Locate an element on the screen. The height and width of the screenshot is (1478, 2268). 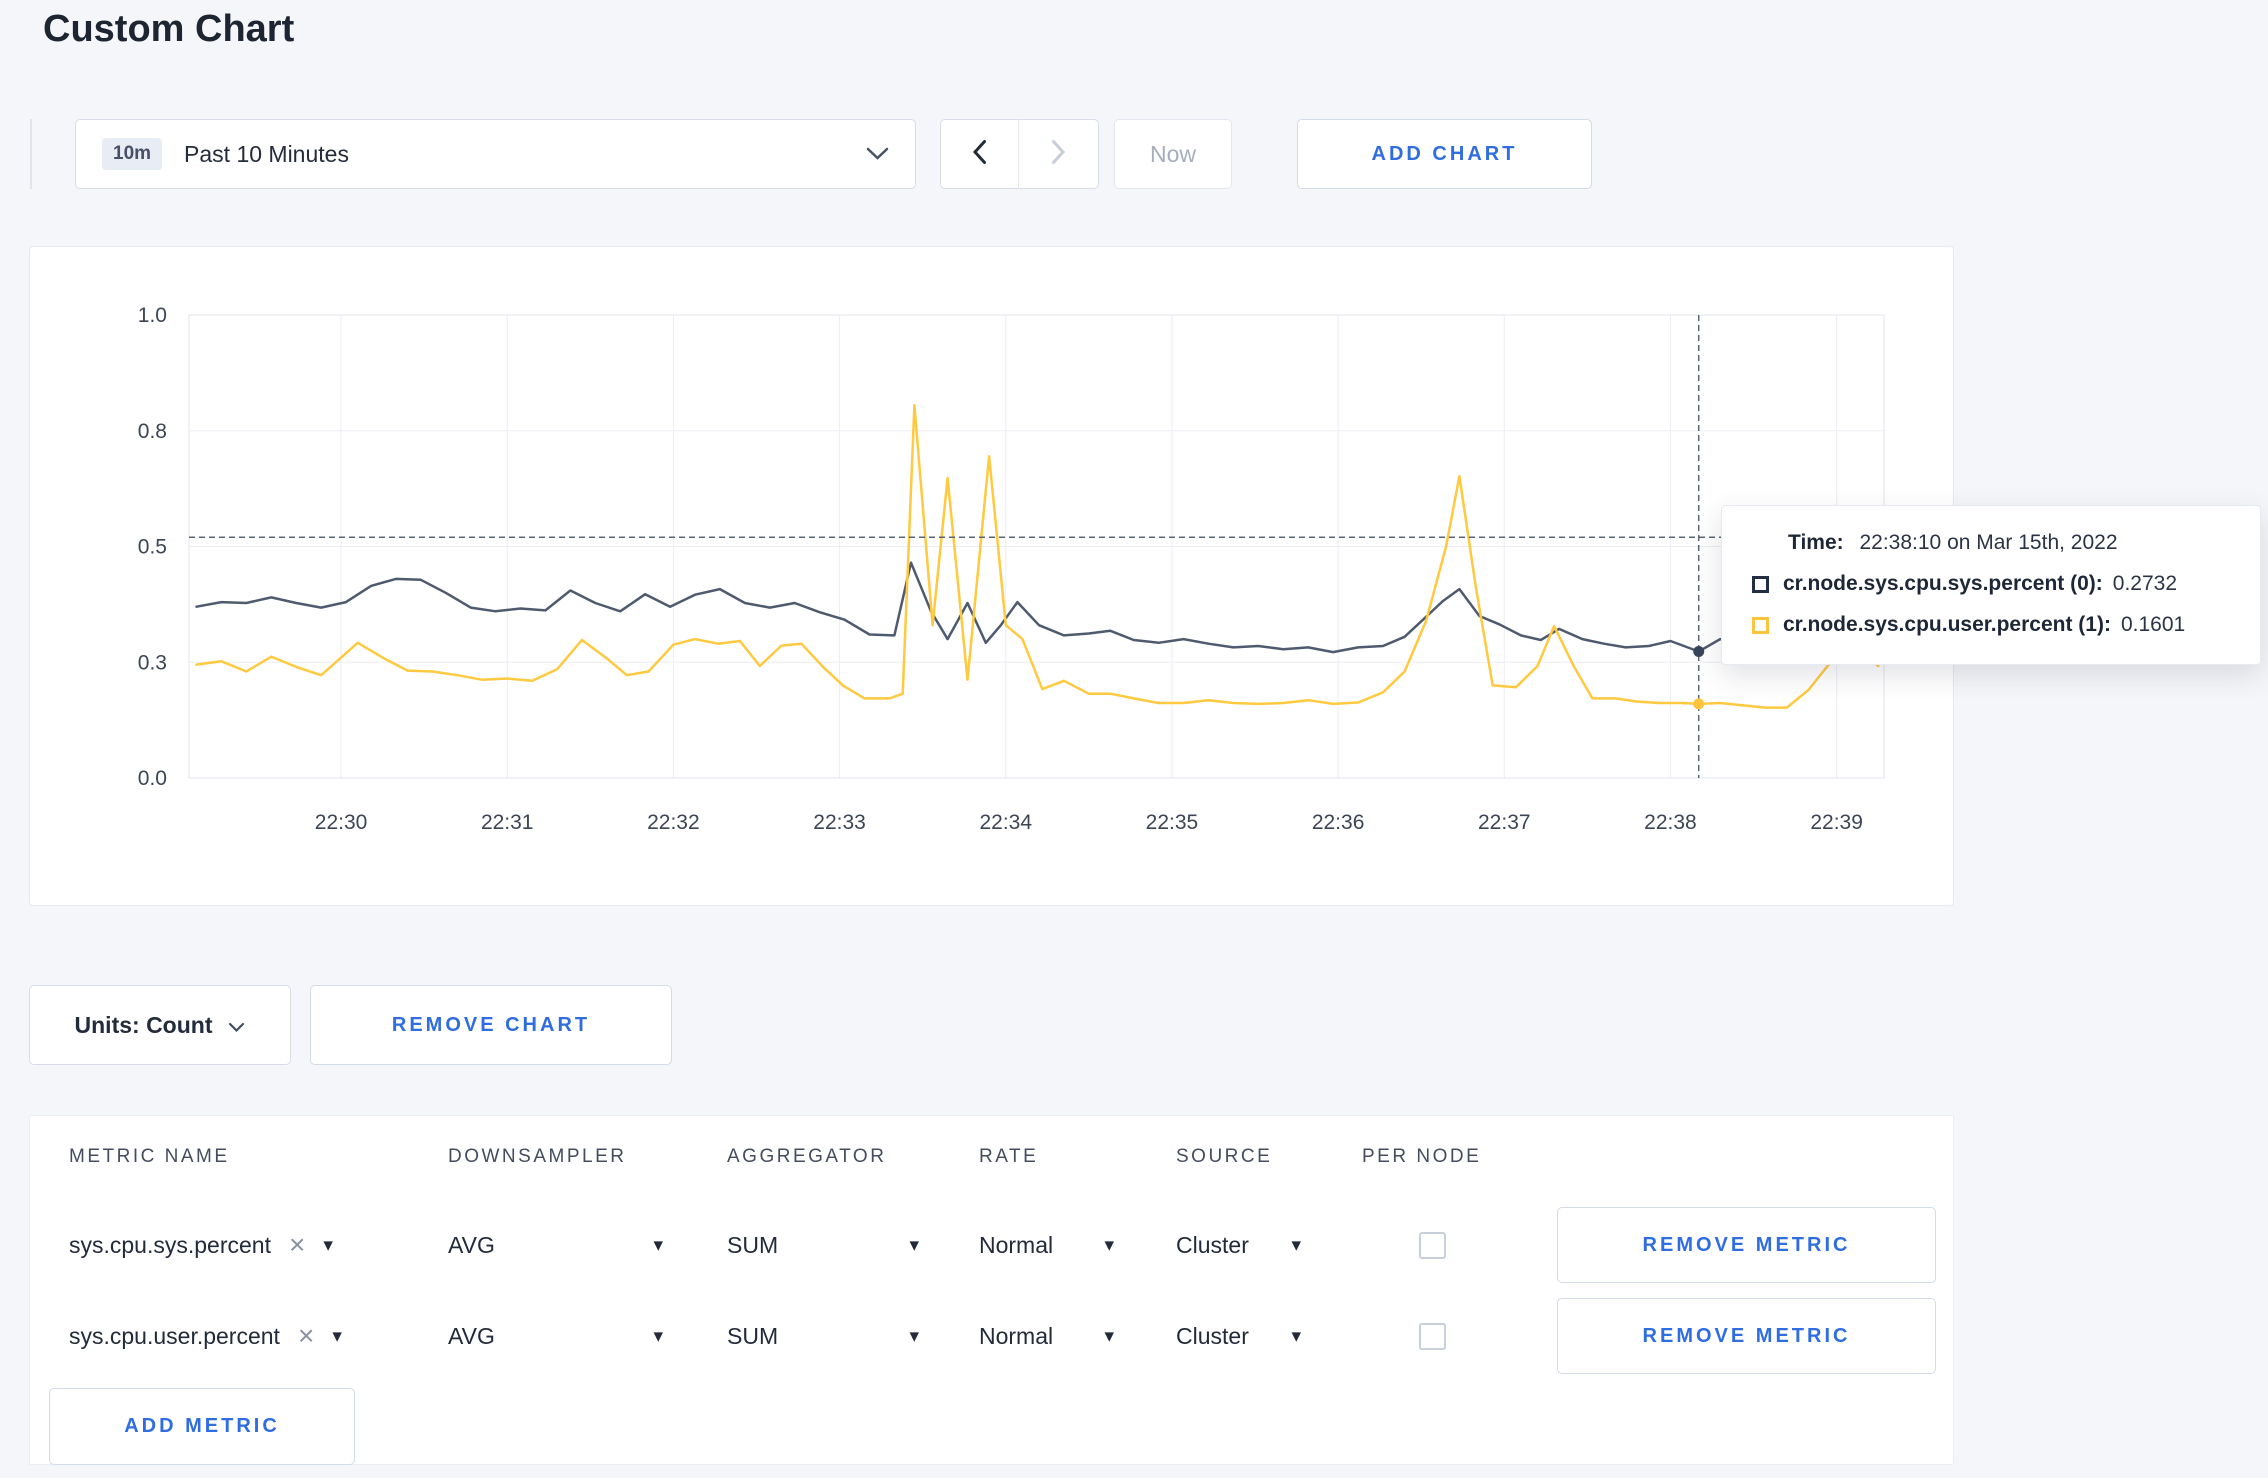
add-metric-button: ADD METRIC is located at coordinates (202, 1426).